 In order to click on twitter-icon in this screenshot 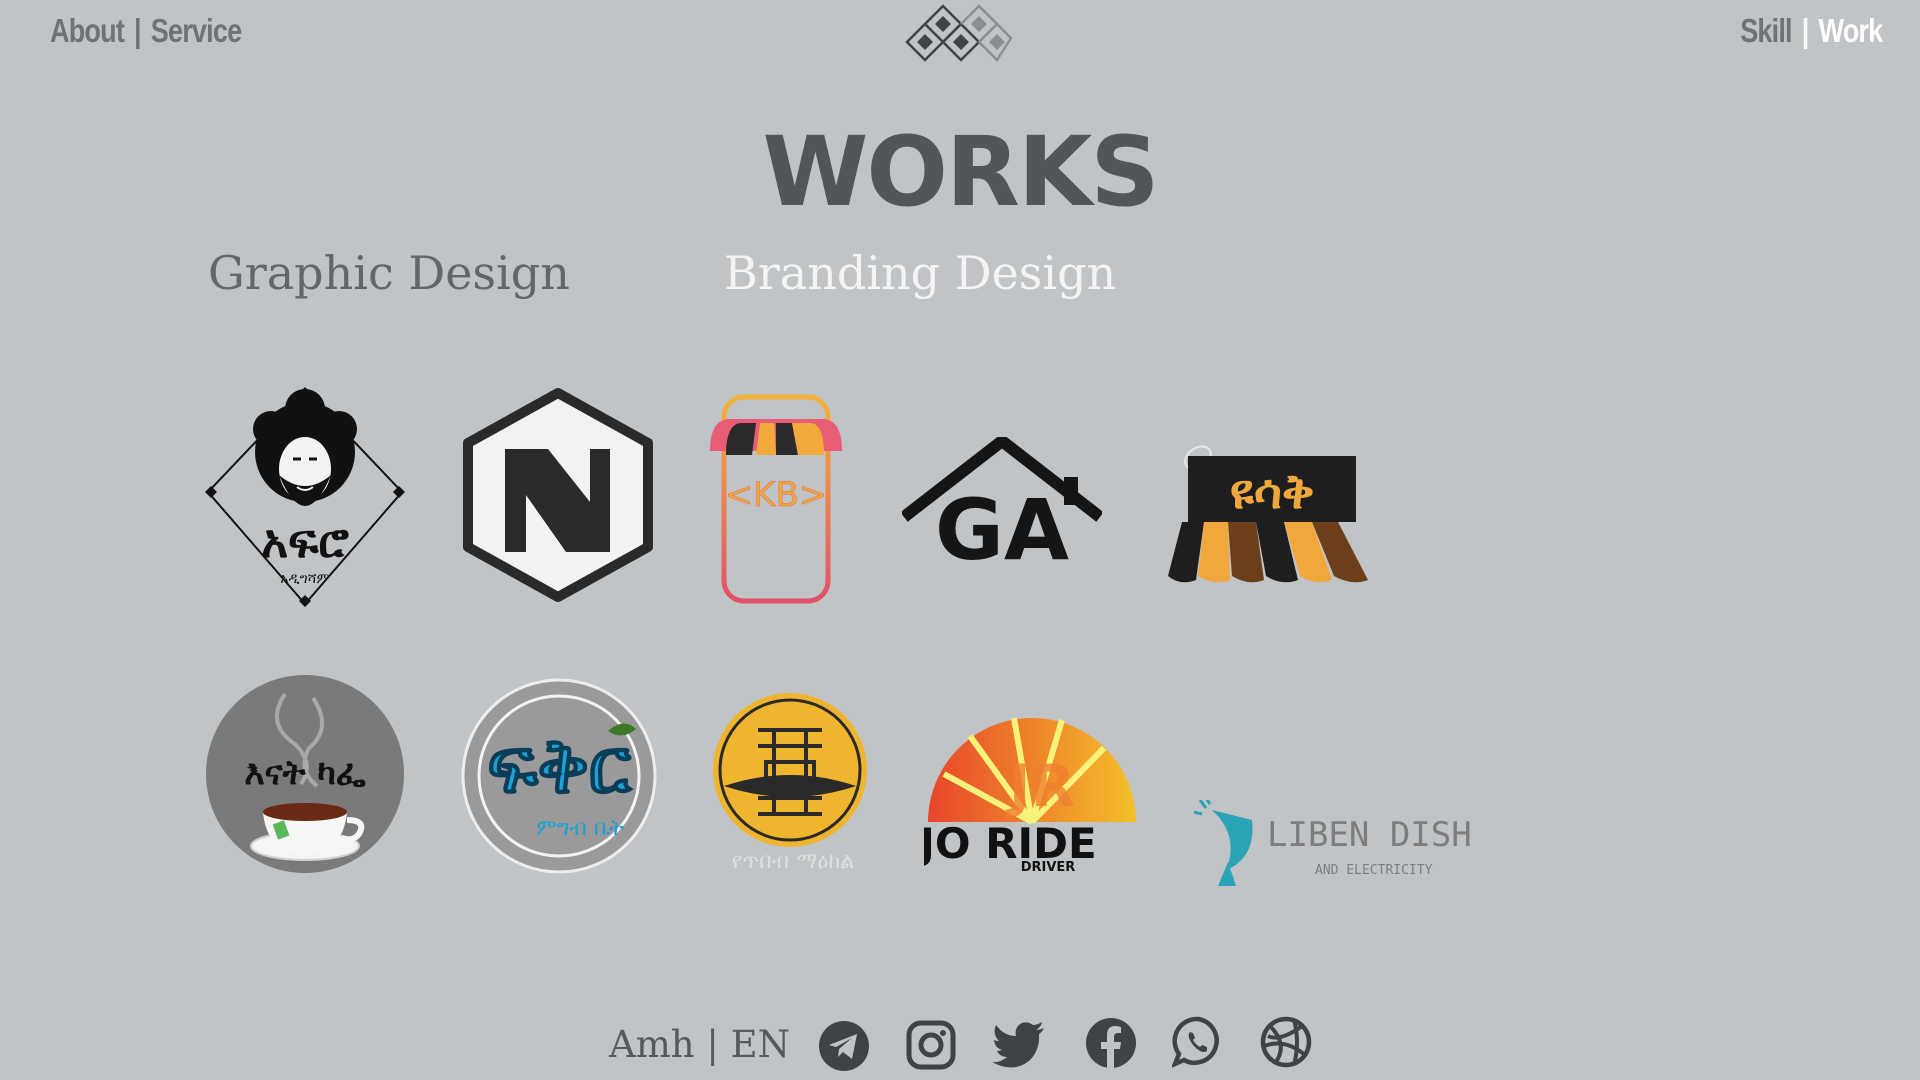, I will do `click(1019, 1045)`.